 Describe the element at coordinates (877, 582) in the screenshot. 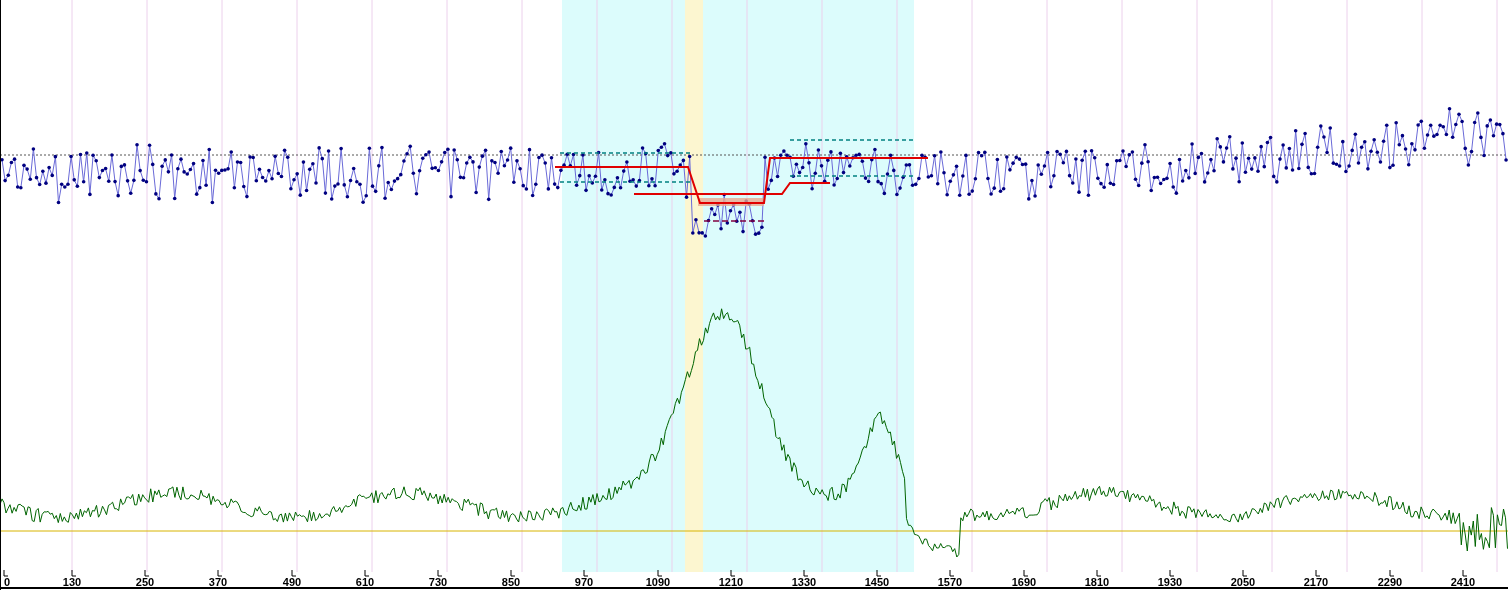

I see `axis-tick-label: 1450` at that location.